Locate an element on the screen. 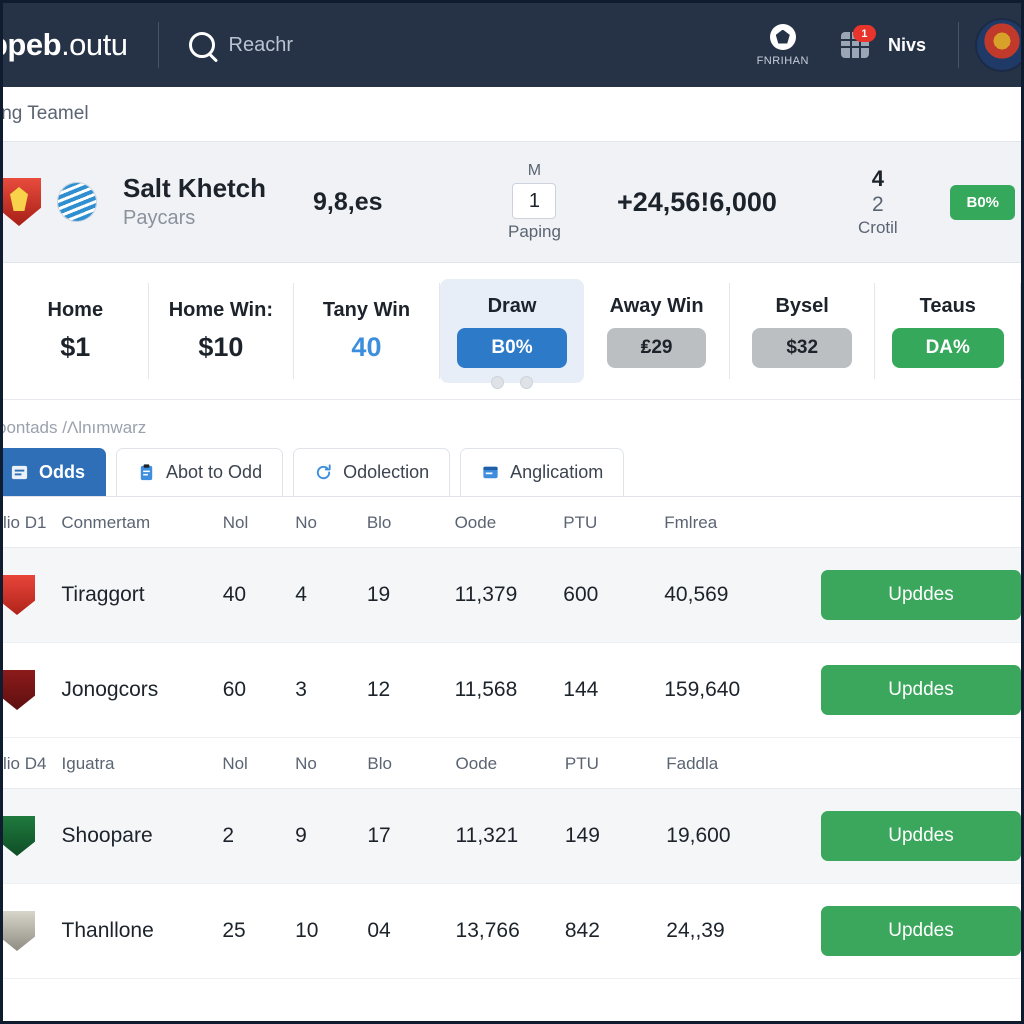 This screenshot has height=1024, width=1024. row-value-oode: 13,766 is located at coordinates (510, 931).